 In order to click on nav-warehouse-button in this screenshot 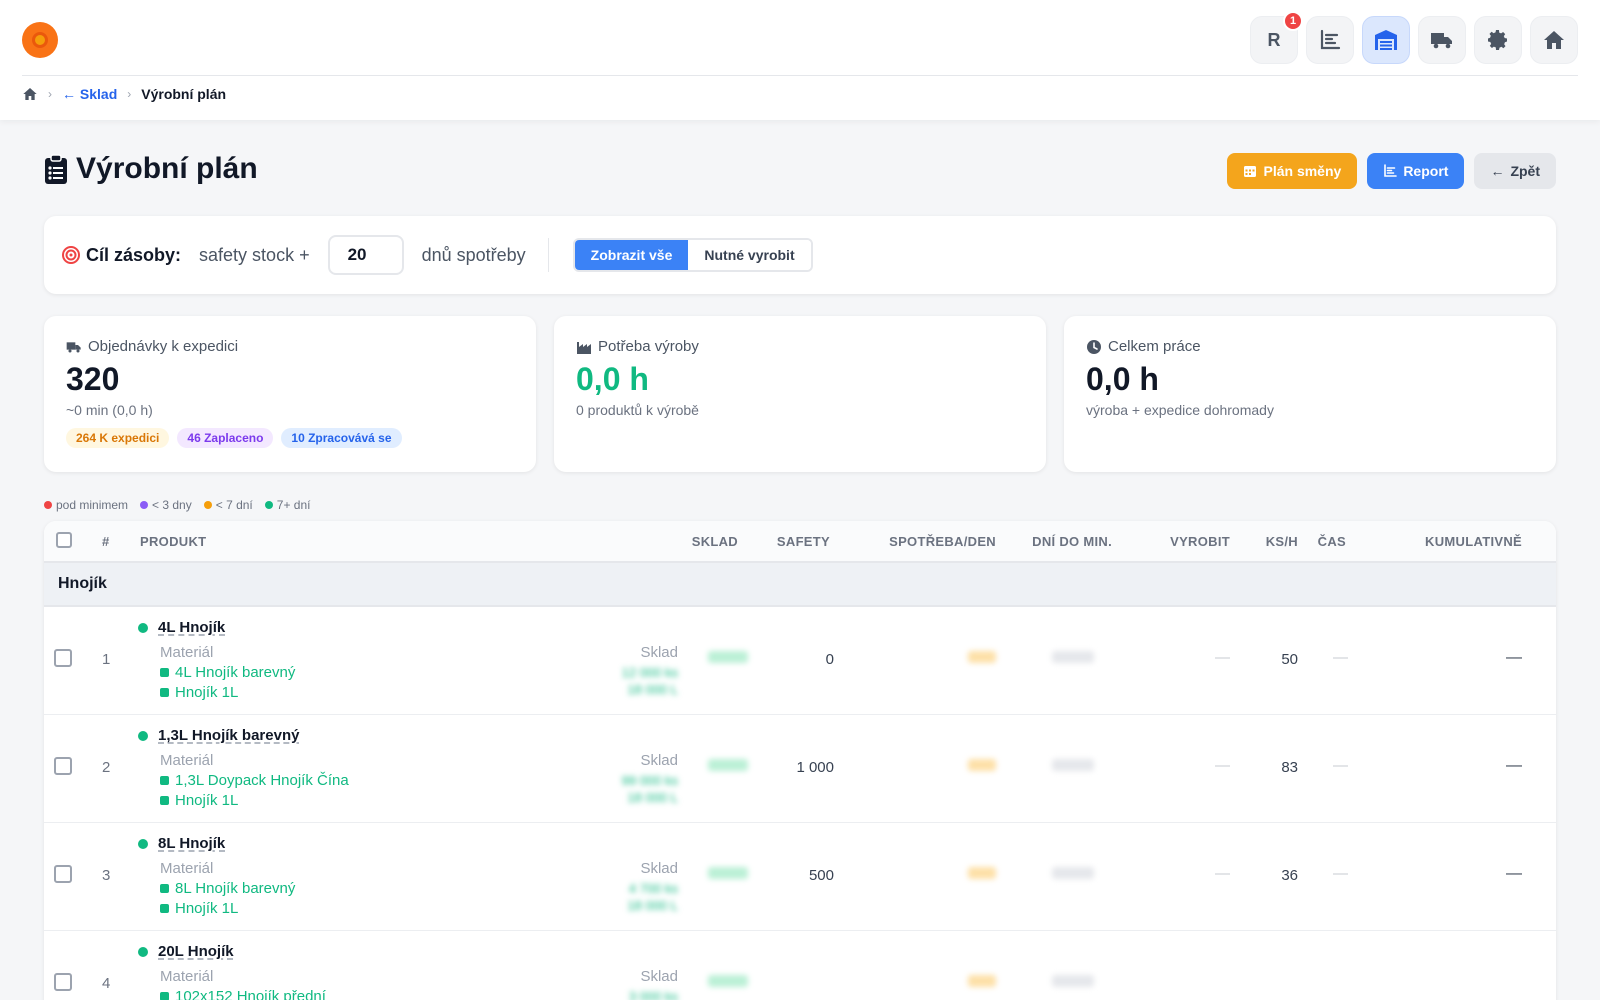, I will do `click(1386, 40)`.